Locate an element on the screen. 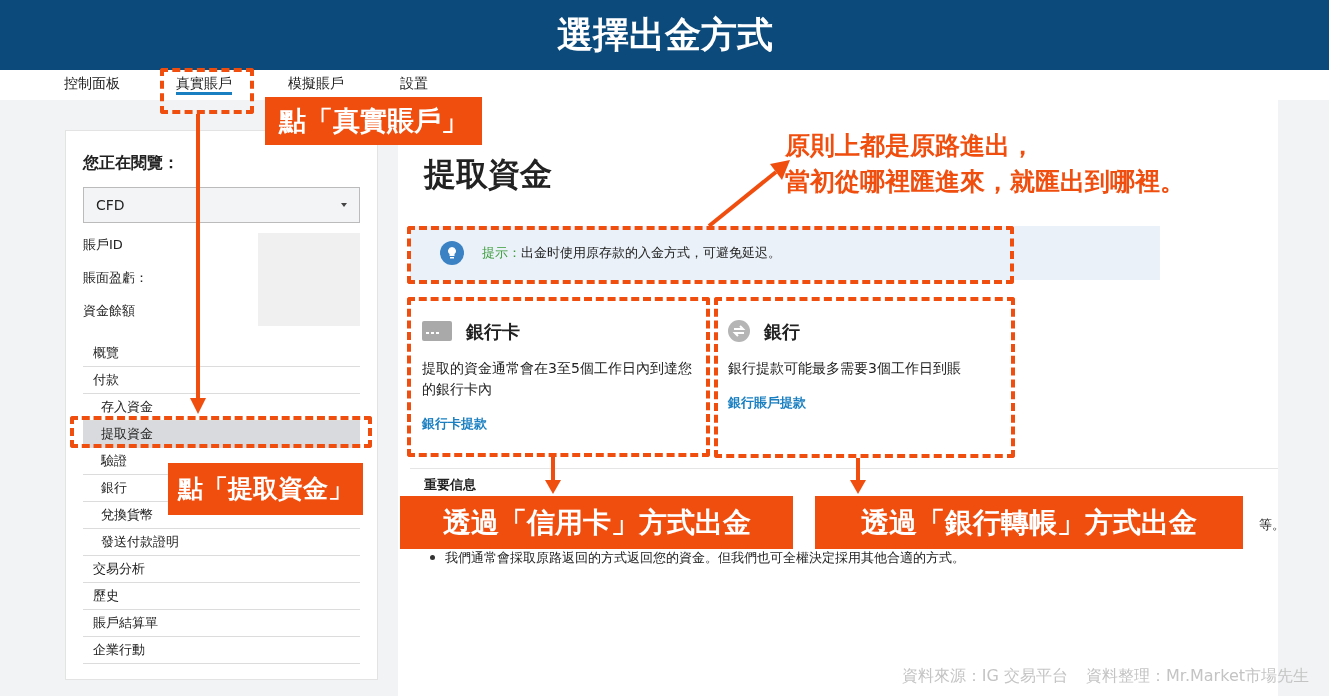 The width and height of the screenshot is (1329, 696). method-description: 銀行提款可能最多需要3個工作日到賬 is located at coordinates (845, 368).